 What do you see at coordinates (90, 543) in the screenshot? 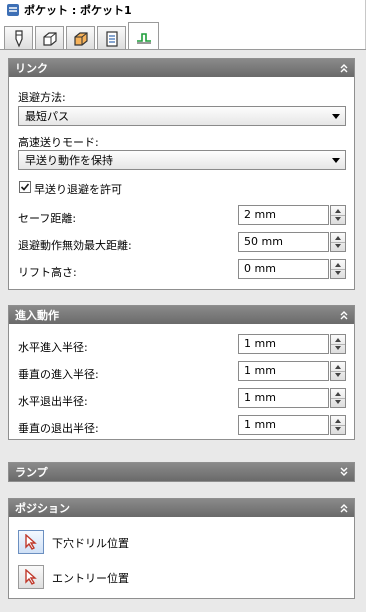
I see `pilot-drill-label: 下穴ドリル位置` at bounding box center [90, 543].